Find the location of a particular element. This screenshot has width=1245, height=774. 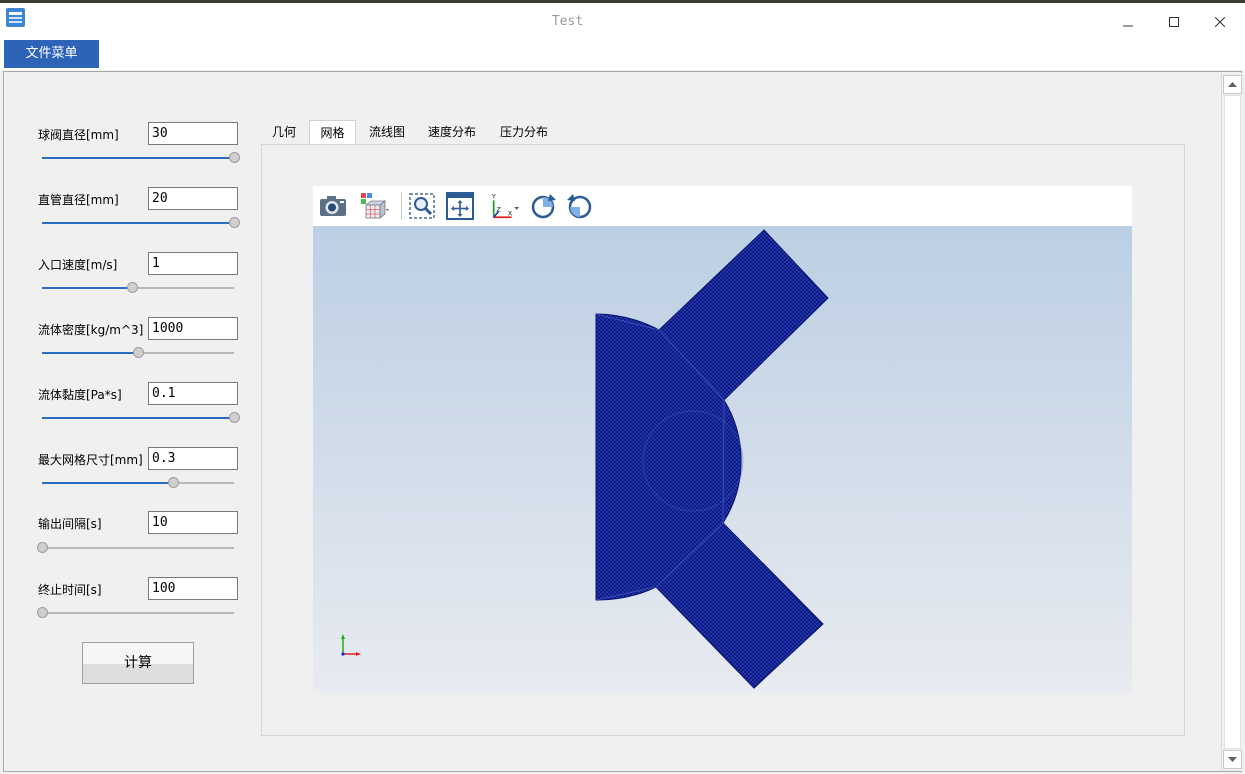

window-title: Test is located at coordinates (567, 21).